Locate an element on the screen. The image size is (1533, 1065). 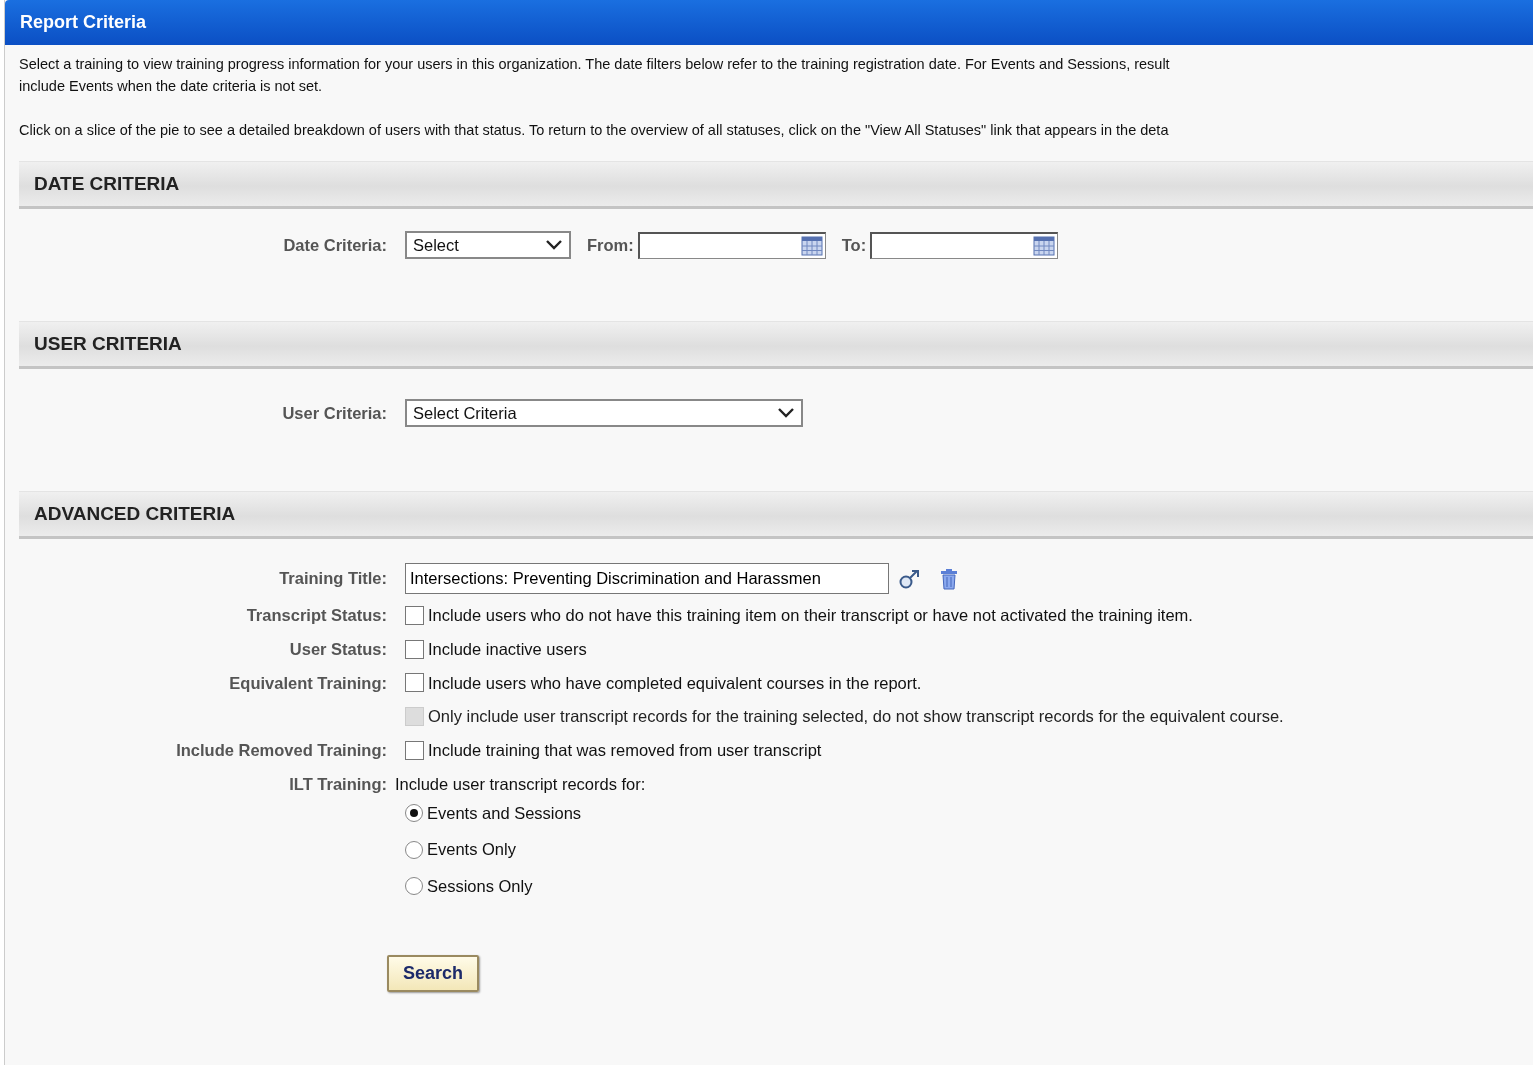
field-label: Training Title: is located at coordinates (332, 579).